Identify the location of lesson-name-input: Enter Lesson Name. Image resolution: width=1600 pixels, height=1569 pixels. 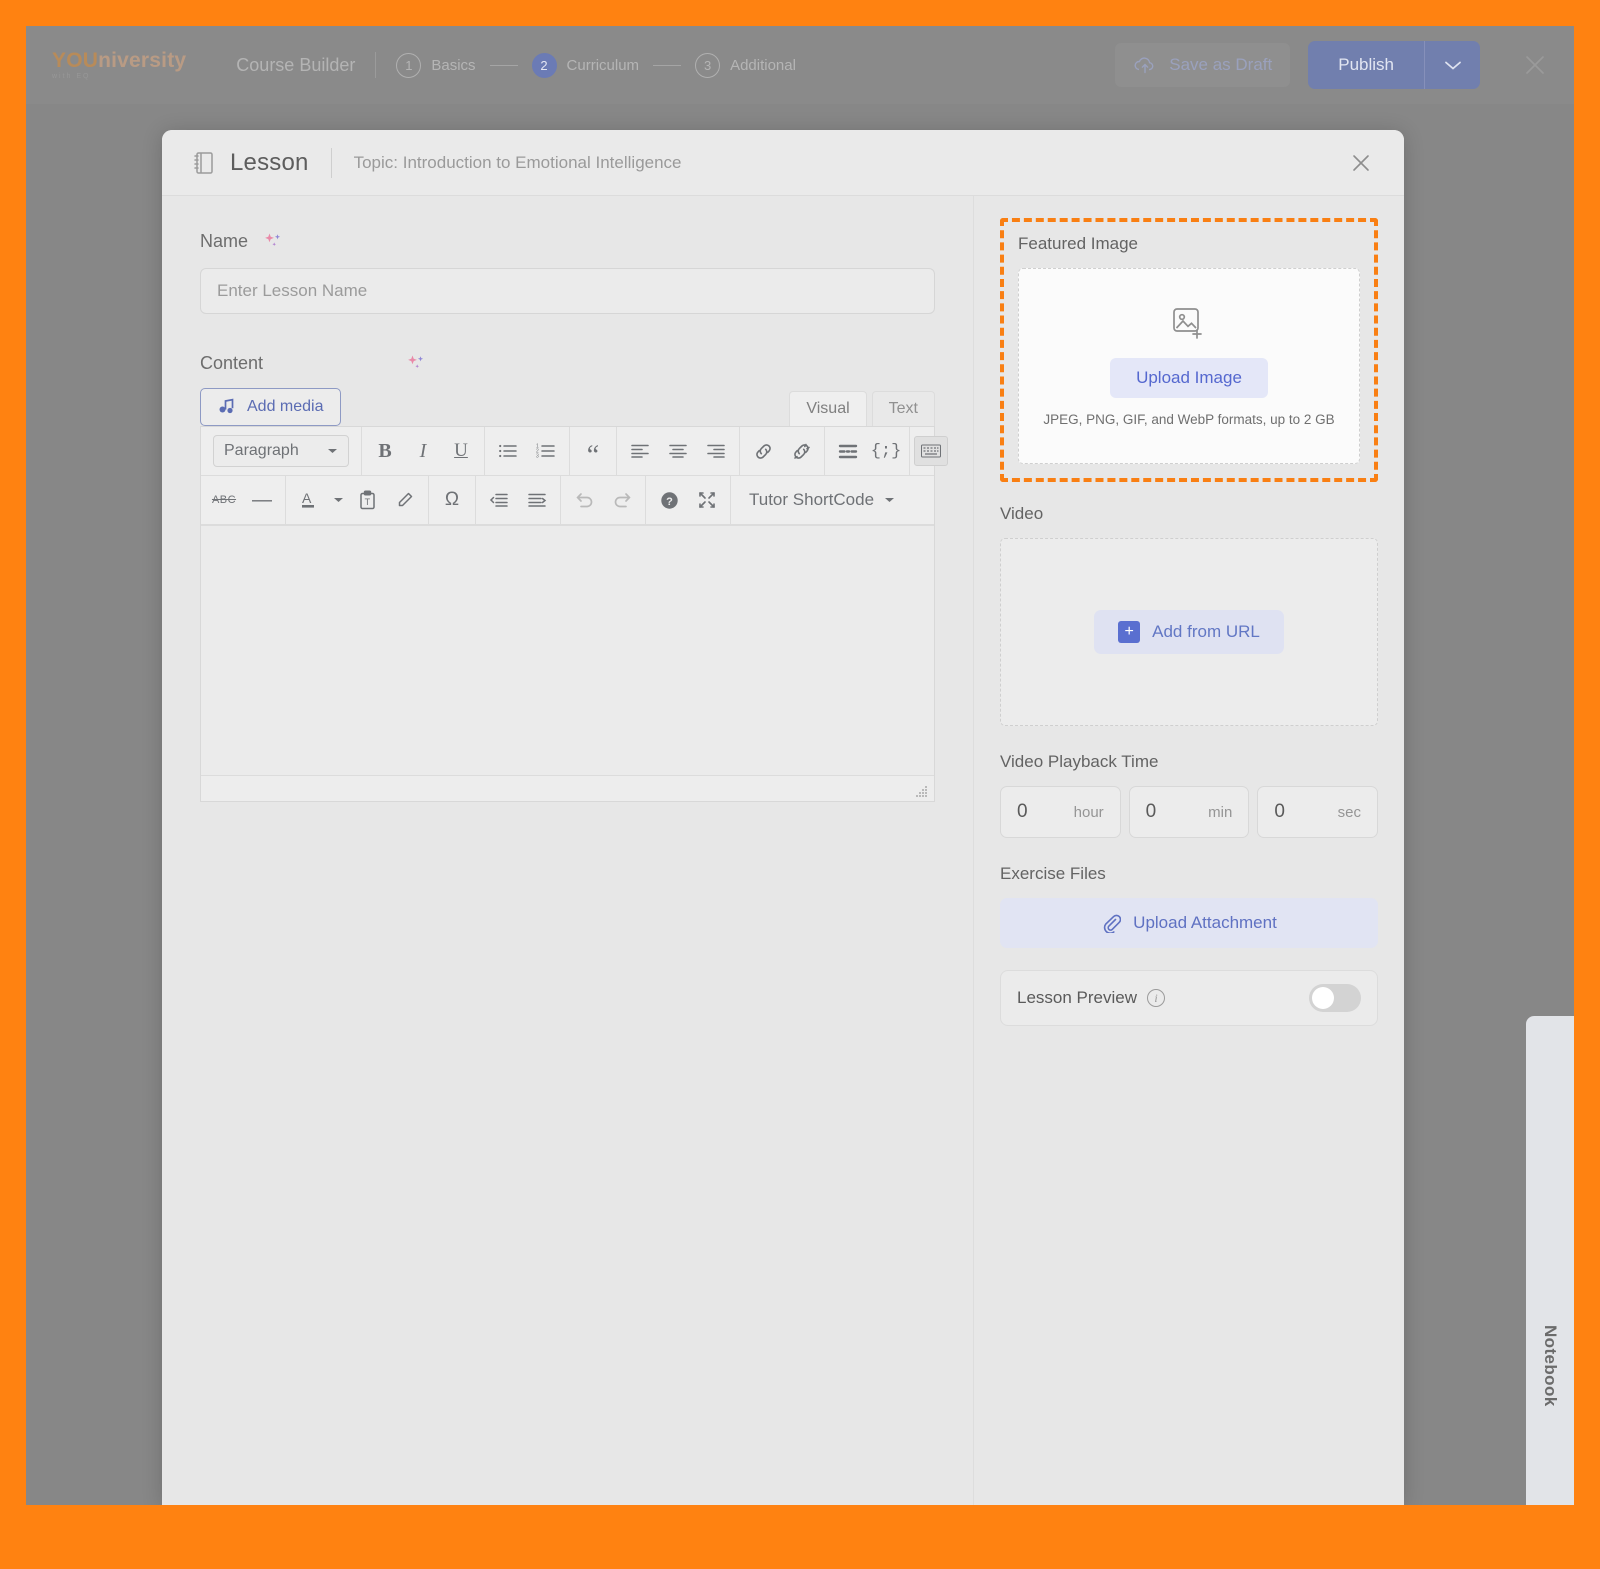
(567, 291).